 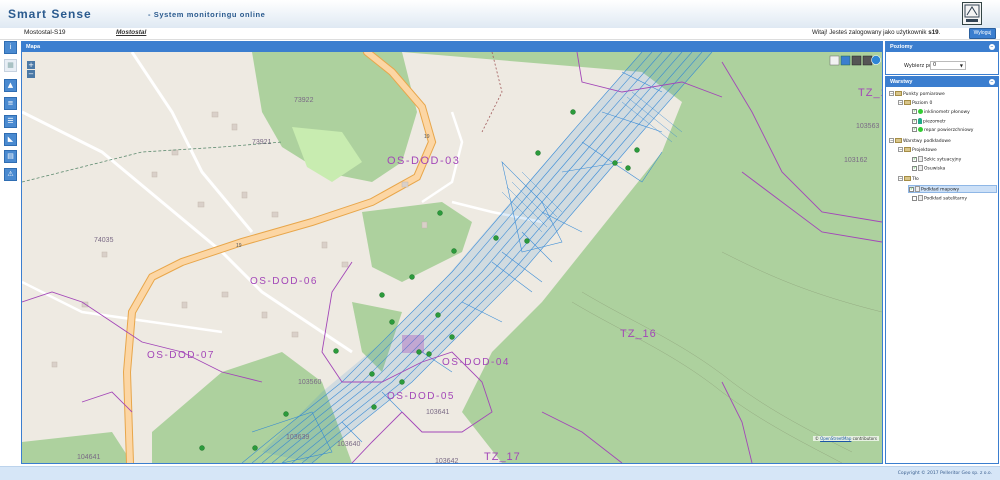 I want to click on zone-label: OS-DOD-06, so click(x=284, y=281).